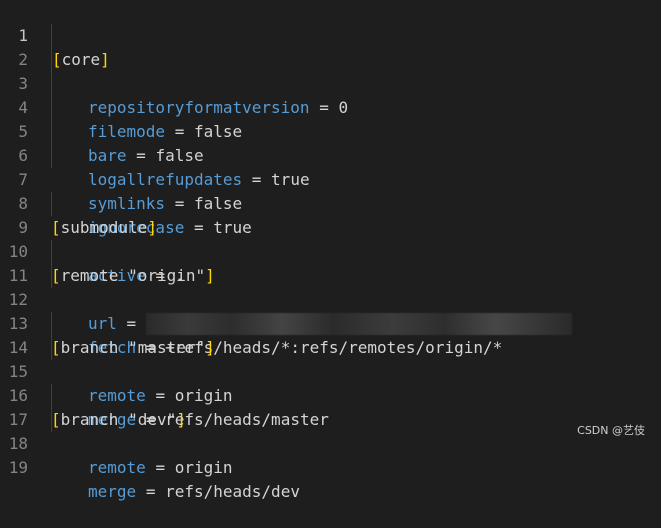 This screenshot has height=528, width=661. Describe the element at coordinates (330, 322) in the screenshot. I see `code-line: 13 [branch "master"]` at that location.